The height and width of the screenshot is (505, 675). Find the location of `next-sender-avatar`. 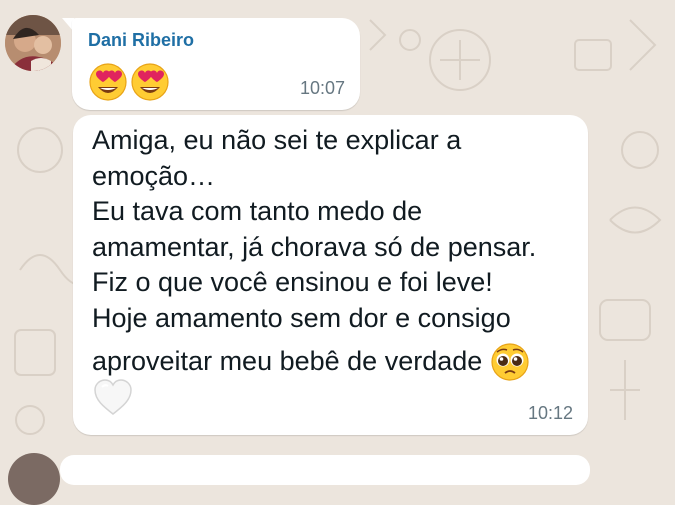

next-sender-avatar is located at coordinates (34, 479).